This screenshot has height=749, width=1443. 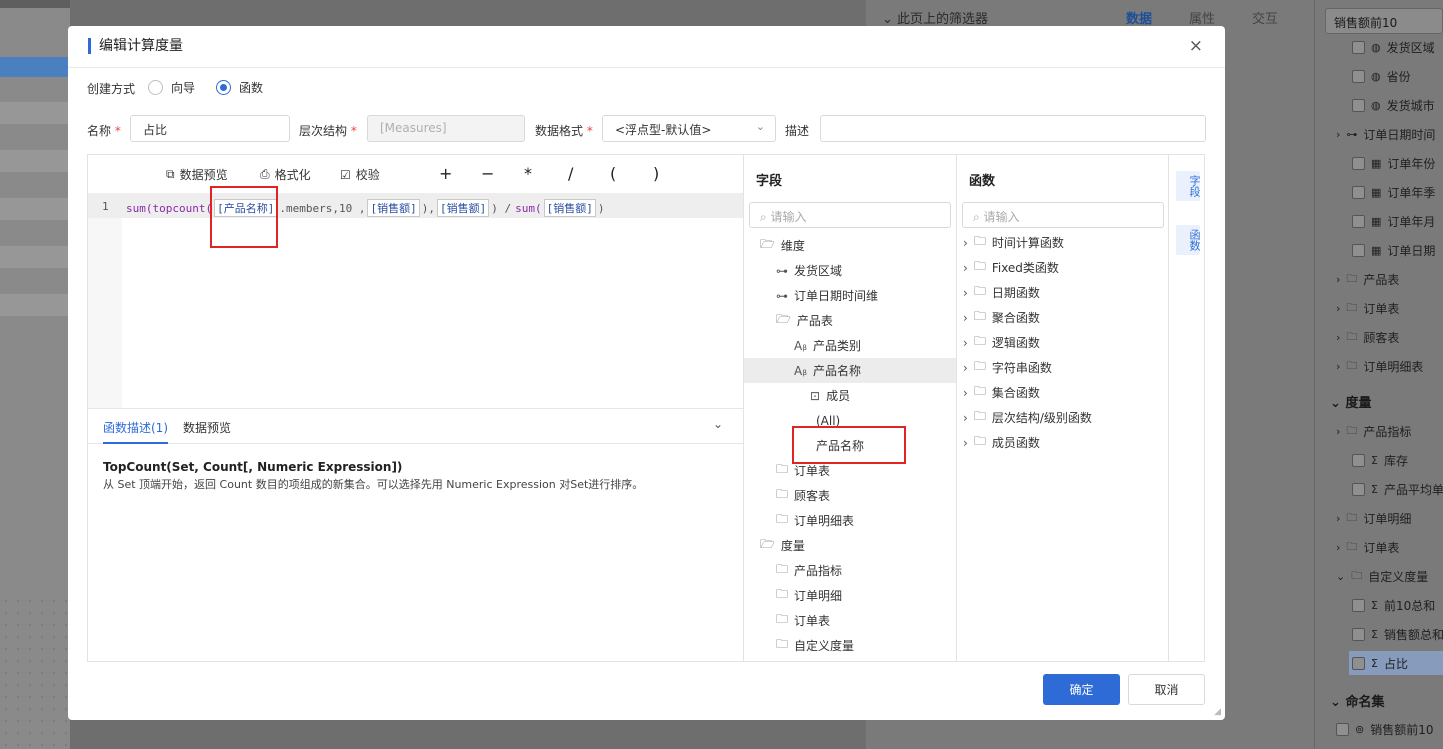 I want to click on ok-button: 确定, so click(x=1081, y=689).